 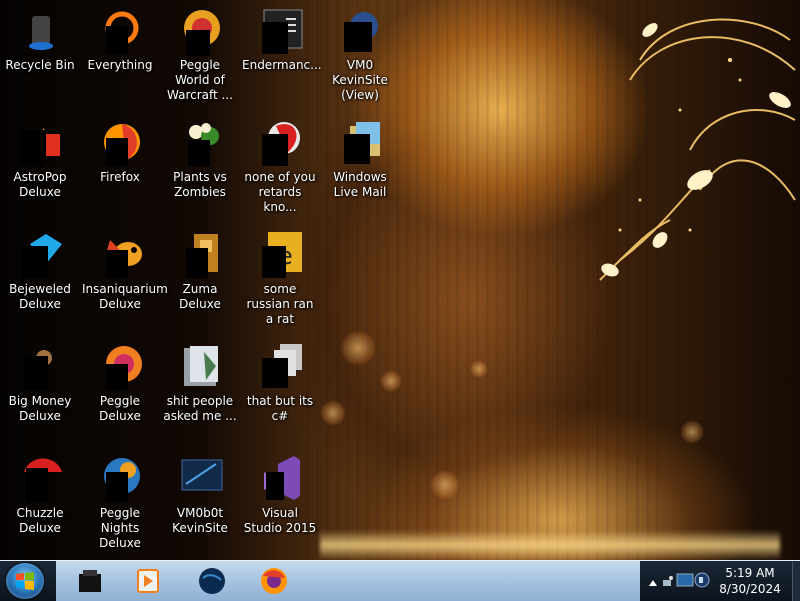 What do you see at coordinates (280, 478) in the screenshot?
I see `visual-studio-icon` at bounding box center [280, 478].